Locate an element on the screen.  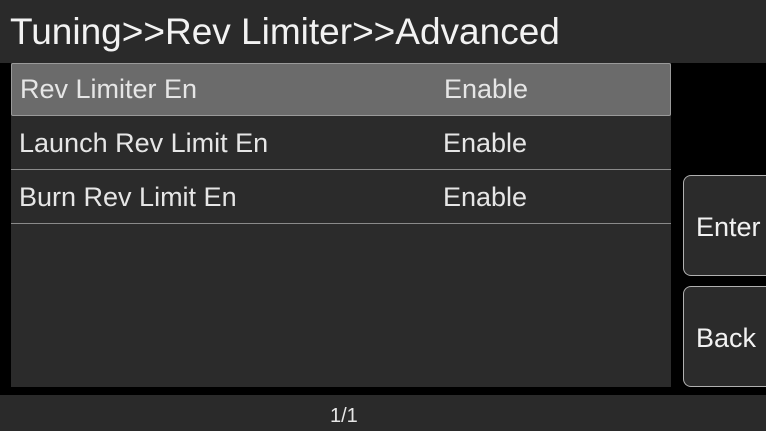
list-item-rev-limiter-en: Rev Limiter En Enable is located at coordinates (341, 89).